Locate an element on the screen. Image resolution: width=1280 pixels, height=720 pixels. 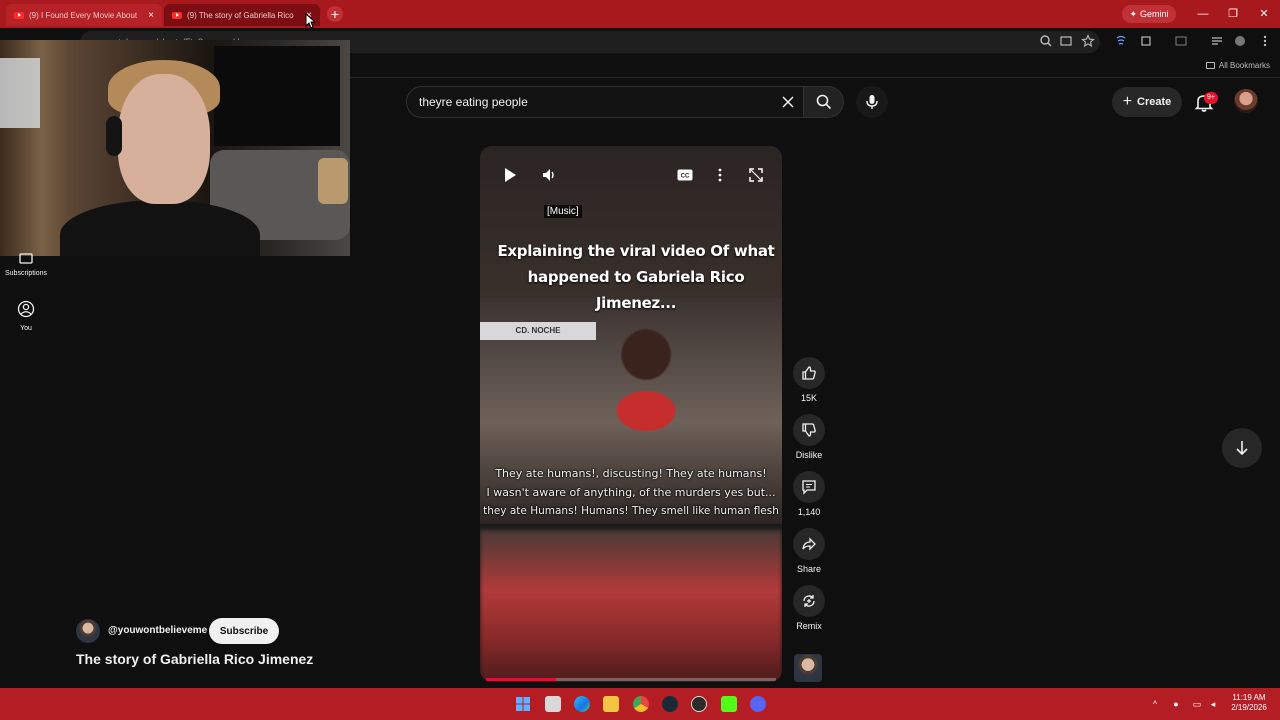
play-icon is located at coordinates (510, 175).